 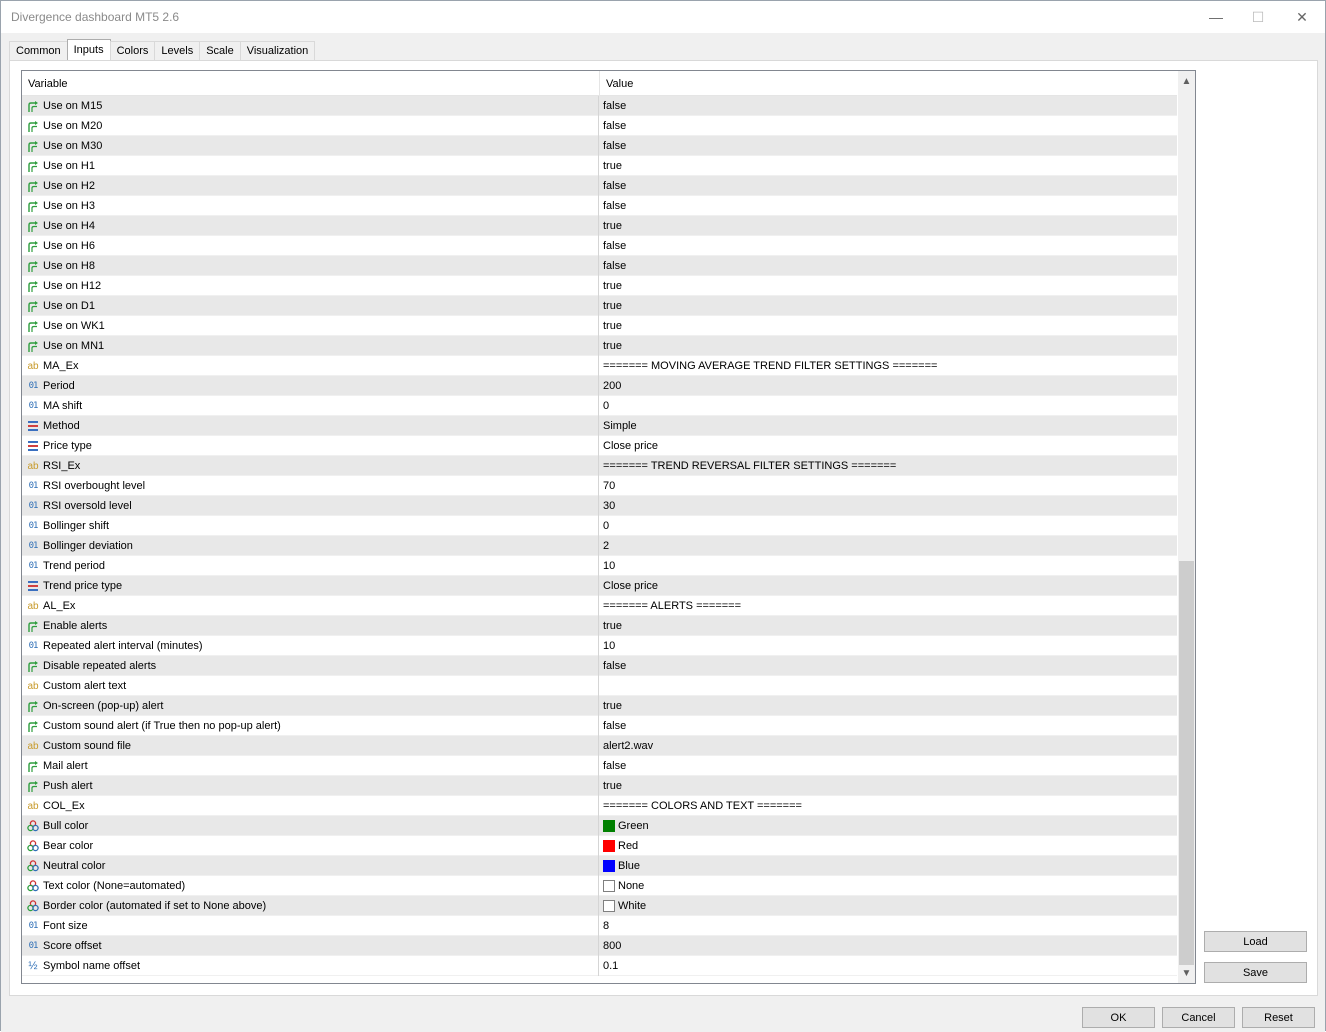 I want to click on table-row: ½ Symbol name offset 0.1, so click(x=599, y=966).